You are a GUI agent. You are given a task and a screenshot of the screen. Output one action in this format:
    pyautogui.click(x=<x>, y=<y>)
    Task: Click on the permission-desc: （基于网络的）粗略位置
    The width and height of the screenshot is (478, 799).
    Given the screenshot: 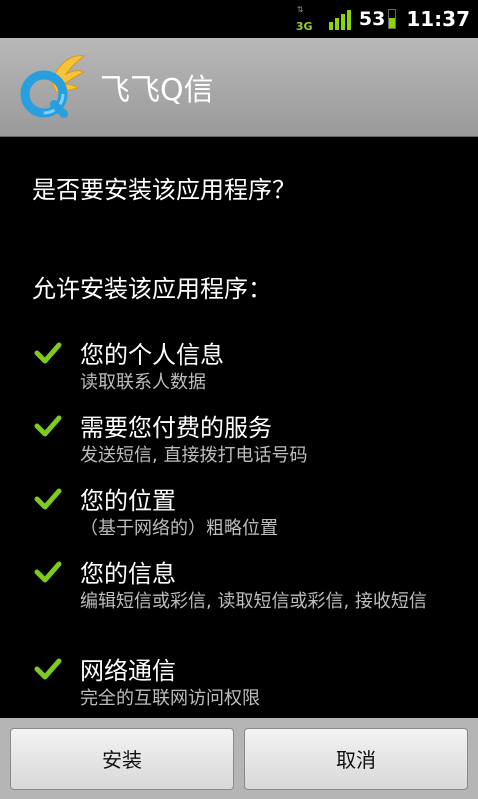 What is the action you would take?
    pyautogui.click(x=179, y=528)
    